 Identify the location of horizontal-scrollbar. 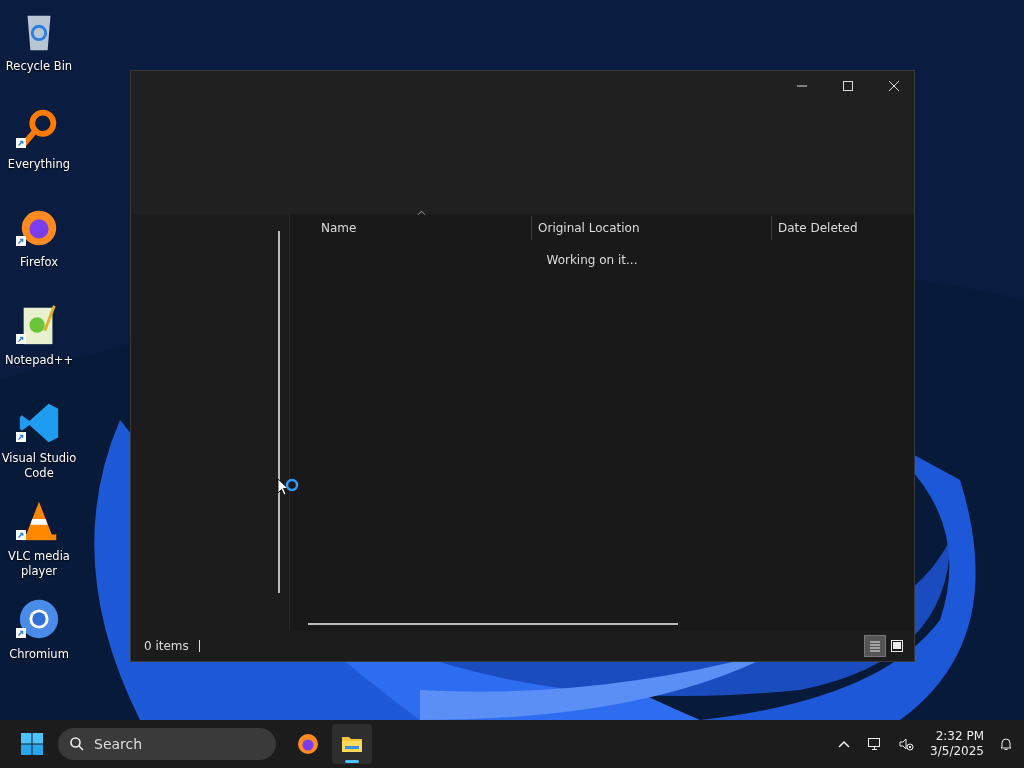
(493, 624).